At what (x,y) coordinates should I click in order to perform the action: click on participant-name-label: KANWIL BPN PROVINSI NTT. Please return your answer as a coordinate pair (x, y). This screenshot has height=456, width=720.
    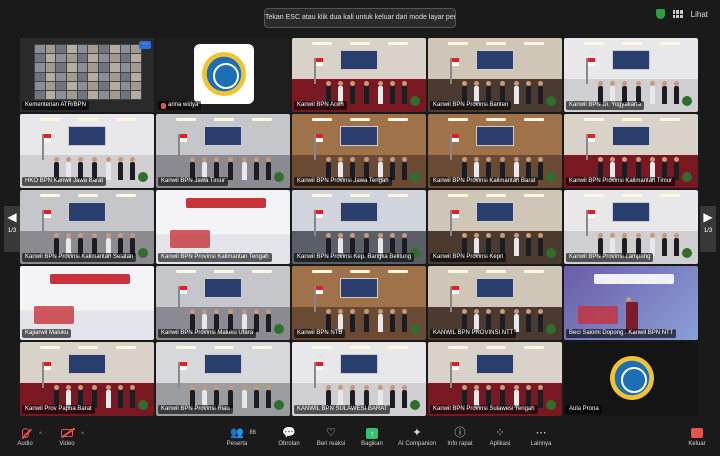
    Looking at the image, I should click on (473, 333).